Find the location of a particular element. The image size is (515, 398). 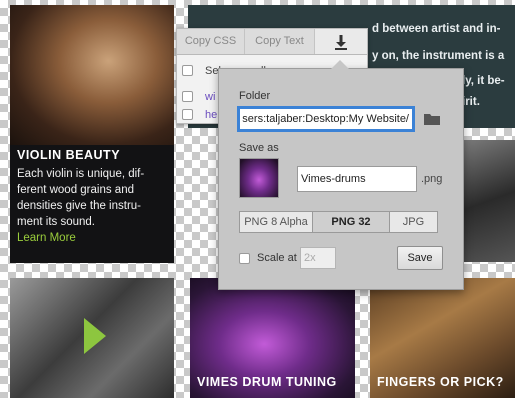

folder-path-field: sers:taljaber:Desktop:My Website/ is located at coordinates (326, 119).